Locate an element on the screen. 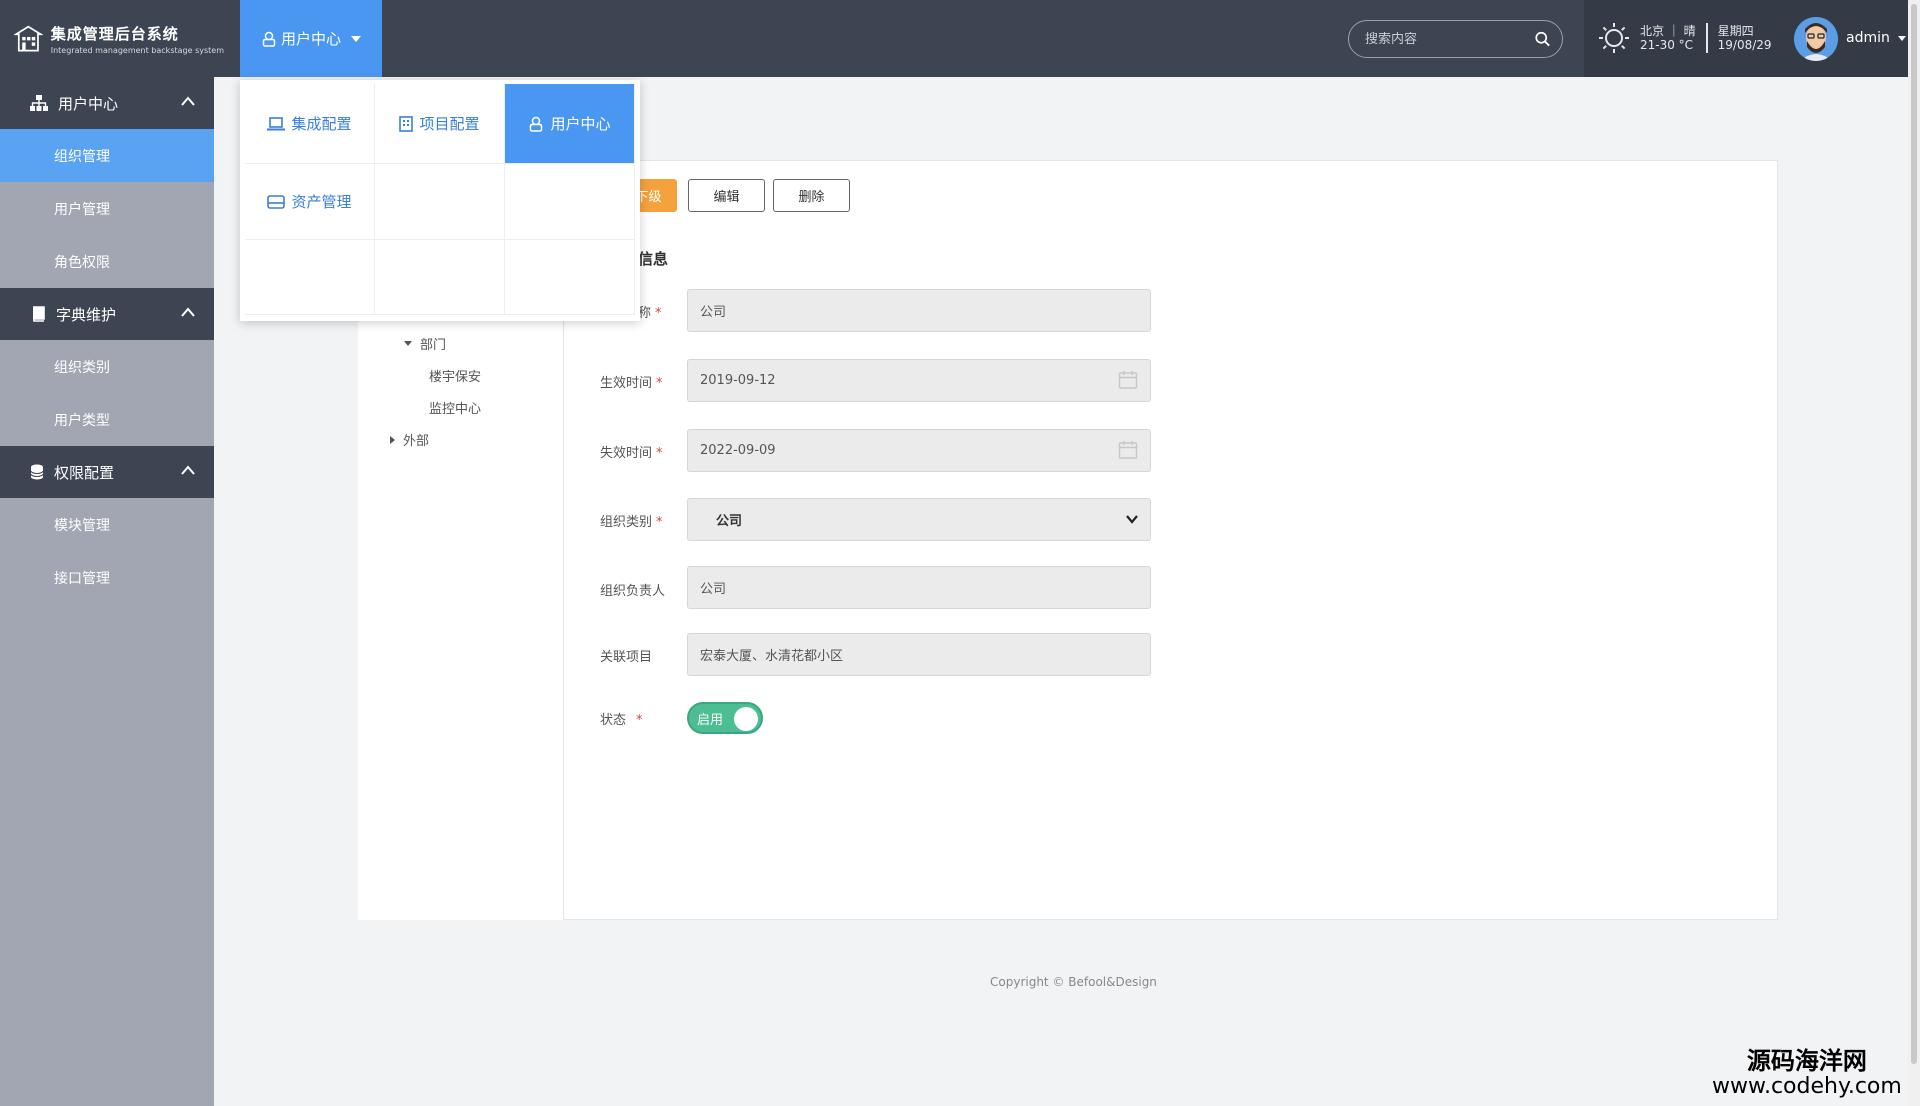 This screenshot has height=1106, width=1920. sidebar-item-user-type: 用户类型 is located at coordinates (107, 419).